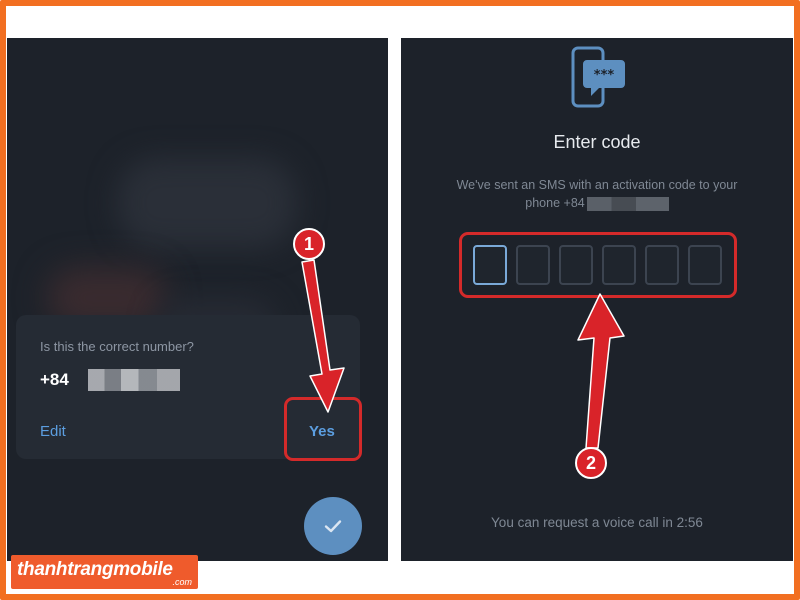  I want to click on step-1-badge: 1, so click(309, 244).